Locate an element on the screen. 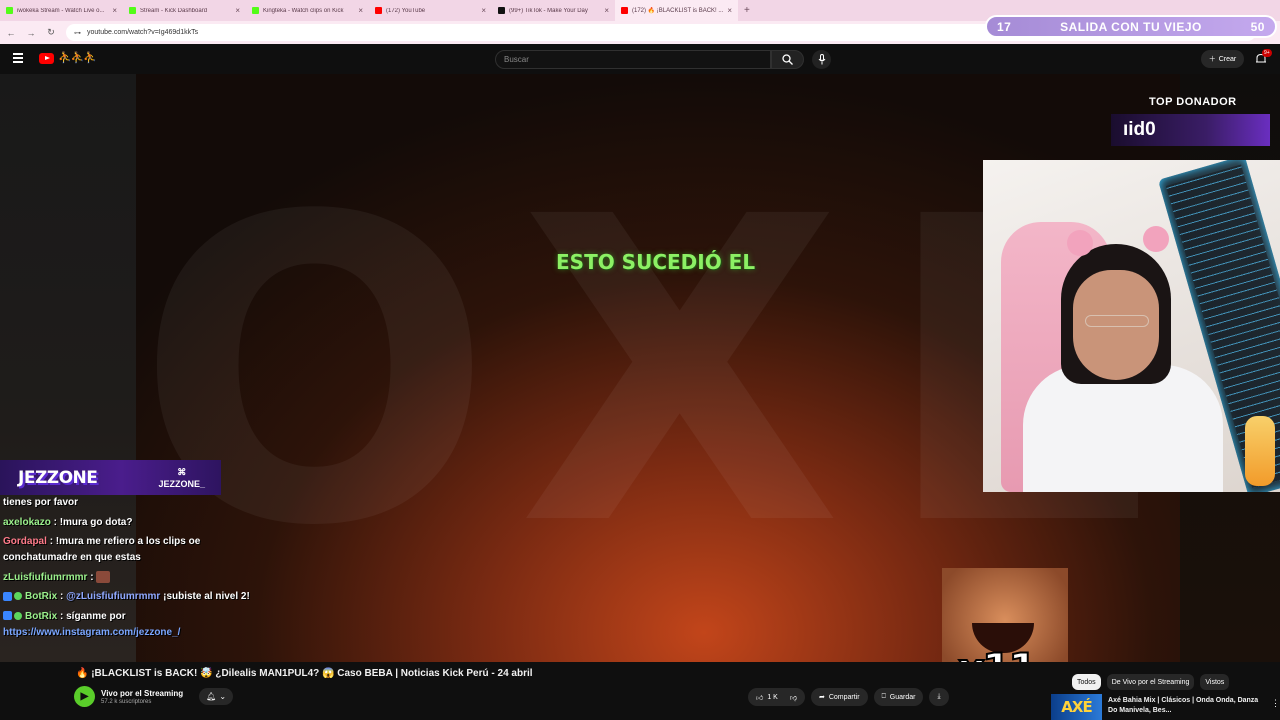 The image size is (1280, 720). meme-multiplier: x11 is located at coordinates (998, 652).